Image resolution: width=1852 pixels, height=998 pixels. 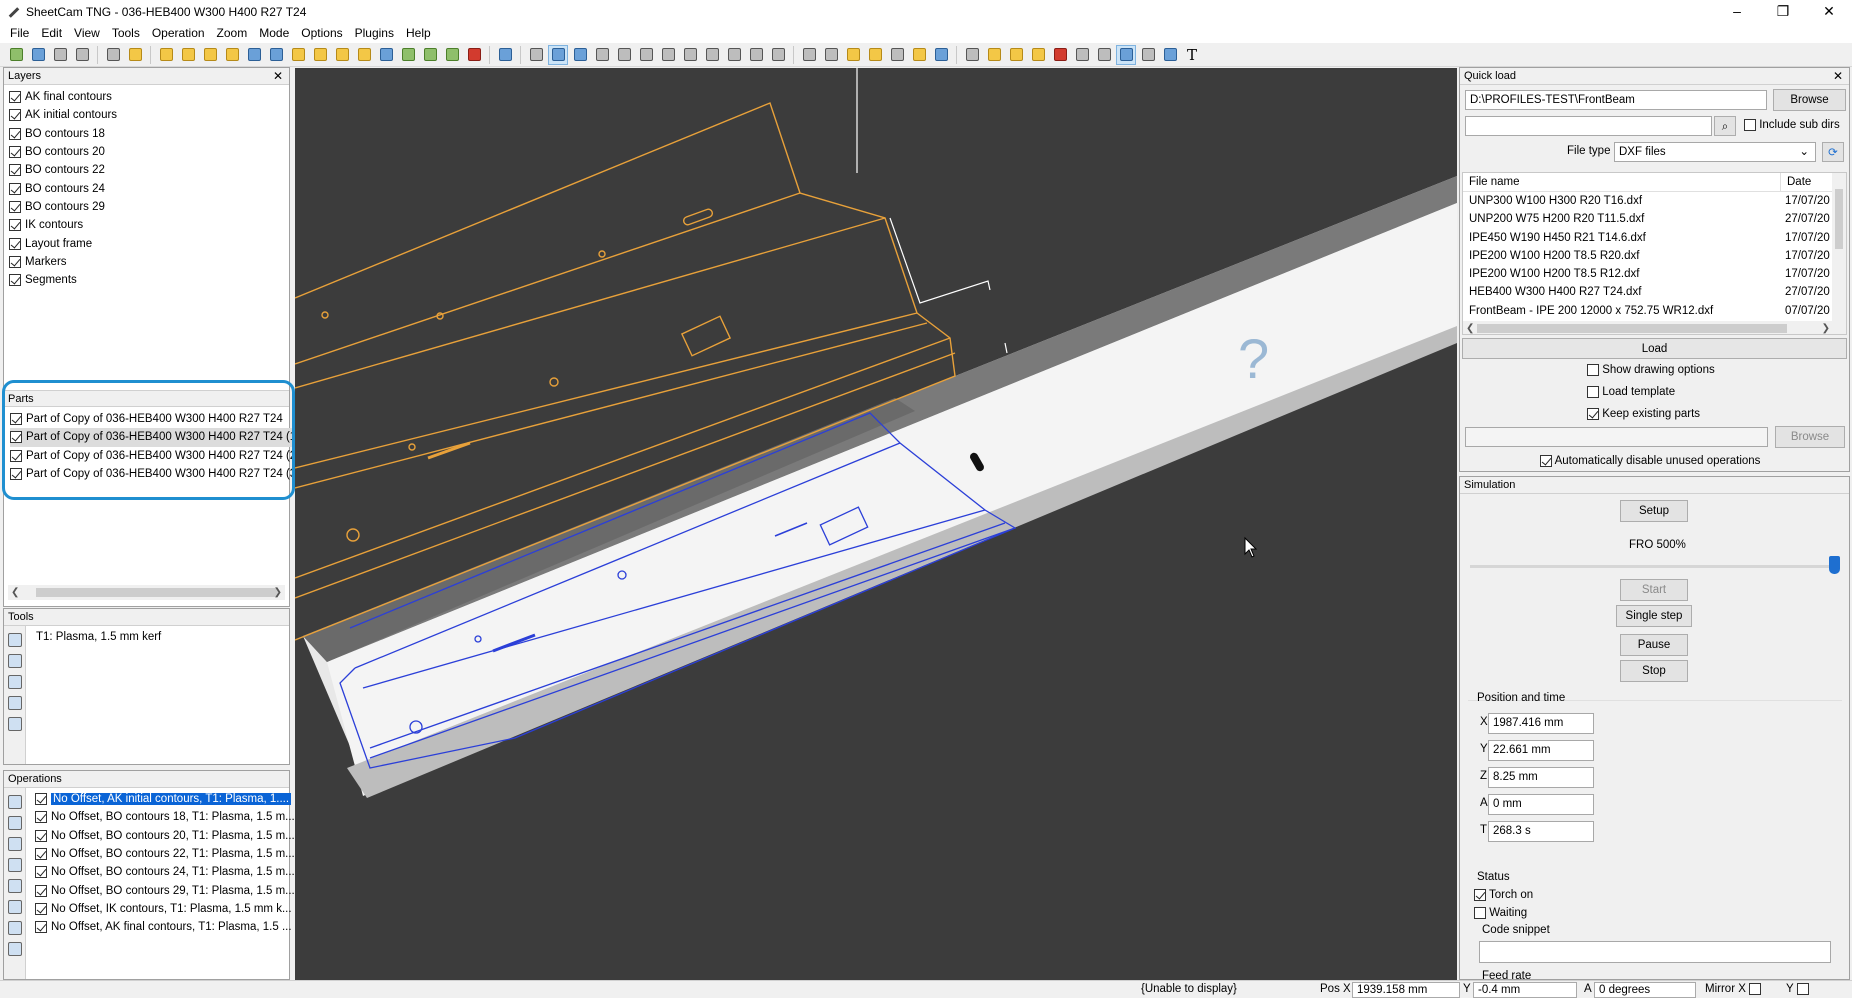 What do you see at coordinates (1654, 327) in the screenshot?
I see `file-list-horizontal-scrollbar: ❮ ❯` at bounding box center [1654, 327].